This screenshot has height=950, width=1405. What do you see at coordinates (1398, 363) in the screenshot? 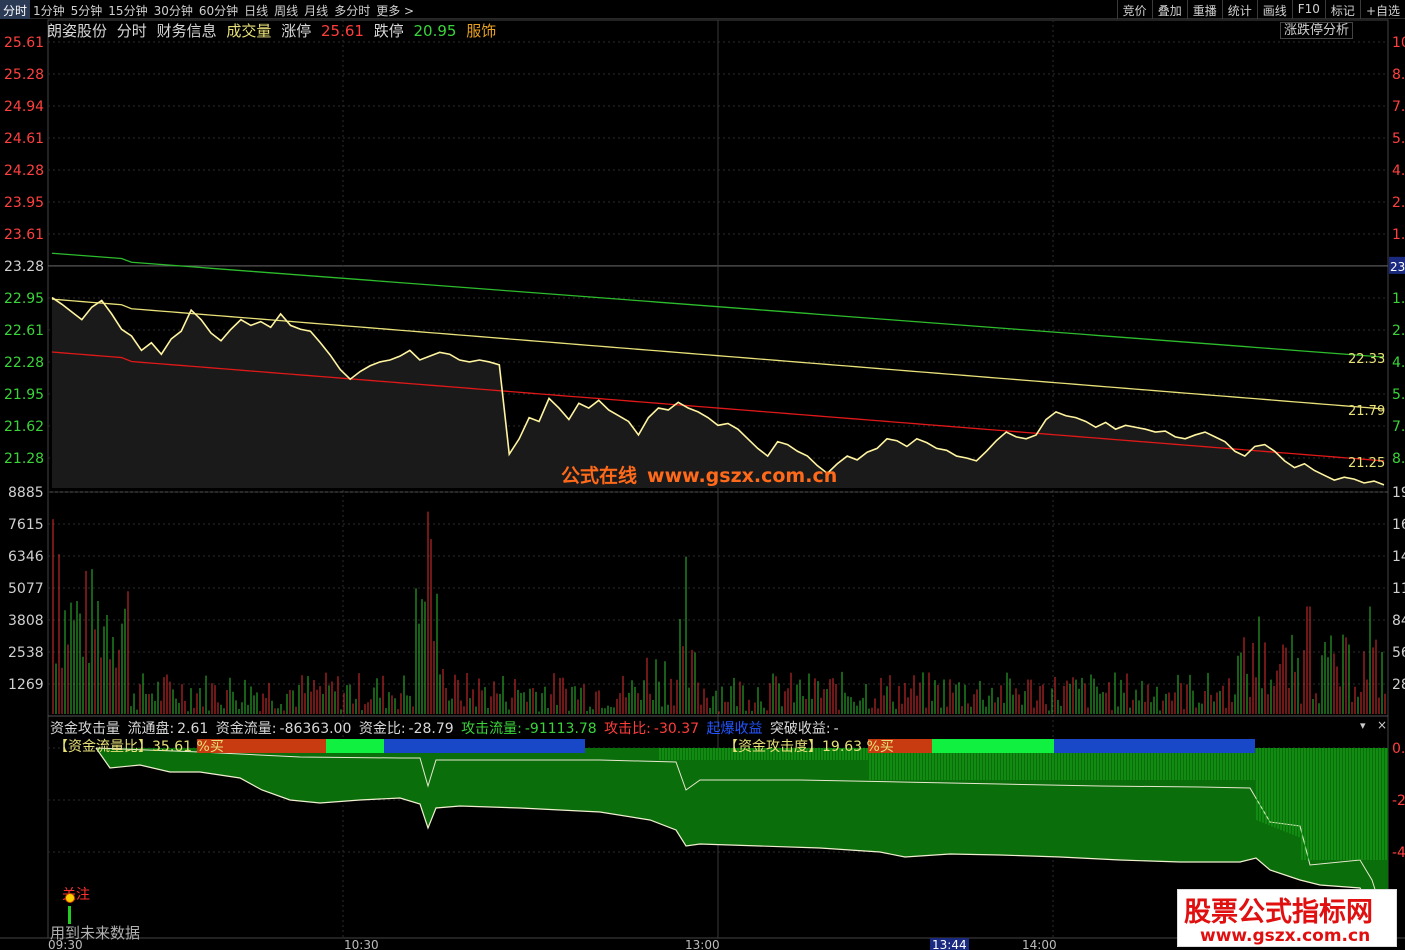
I see `pct-tick-label: 4.` at bounding box center [1398, 363].